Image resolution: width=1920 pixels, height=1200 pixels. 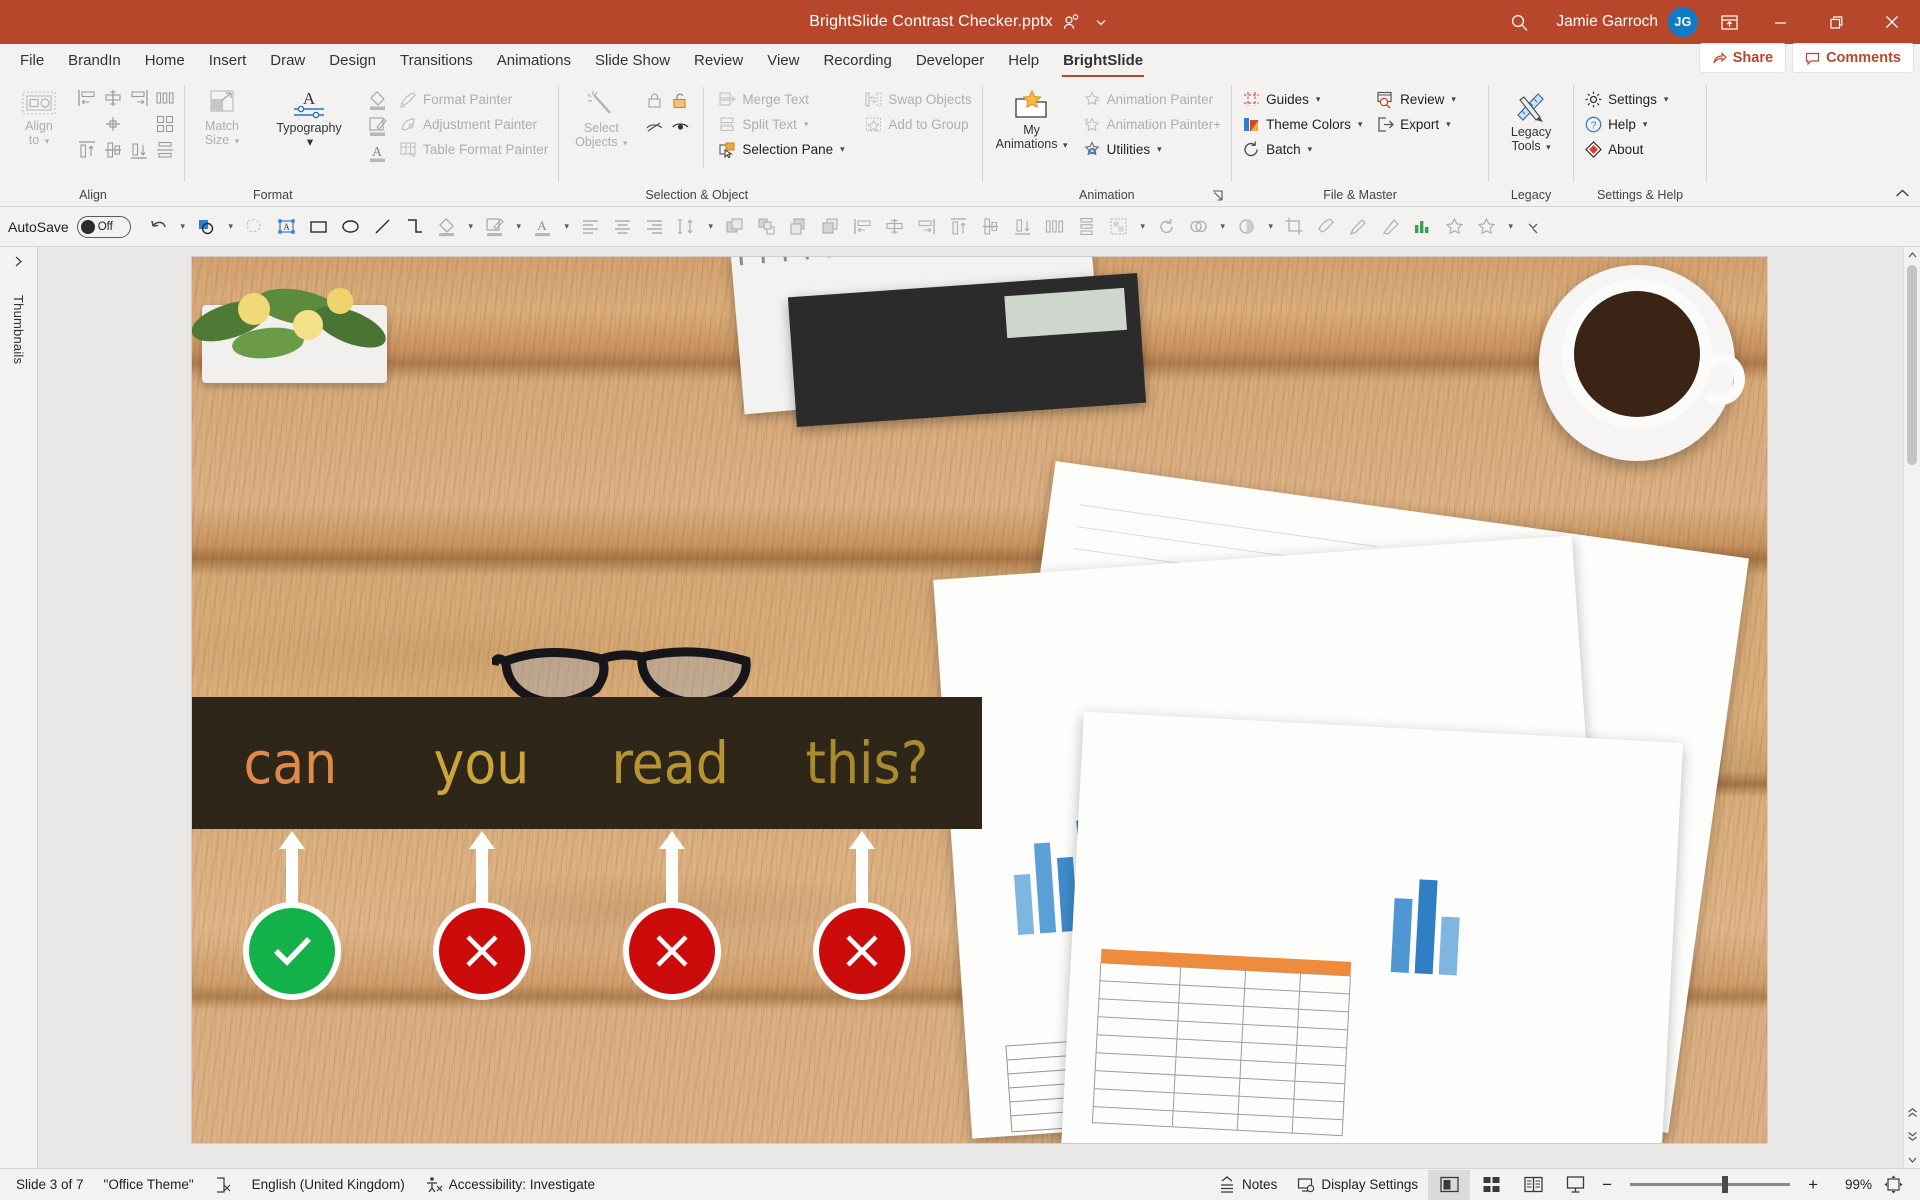 What do you see at coordinates (950, 63) in the screenshot?
I see `tab-developer: Developer` at bounding box center [950, 63].